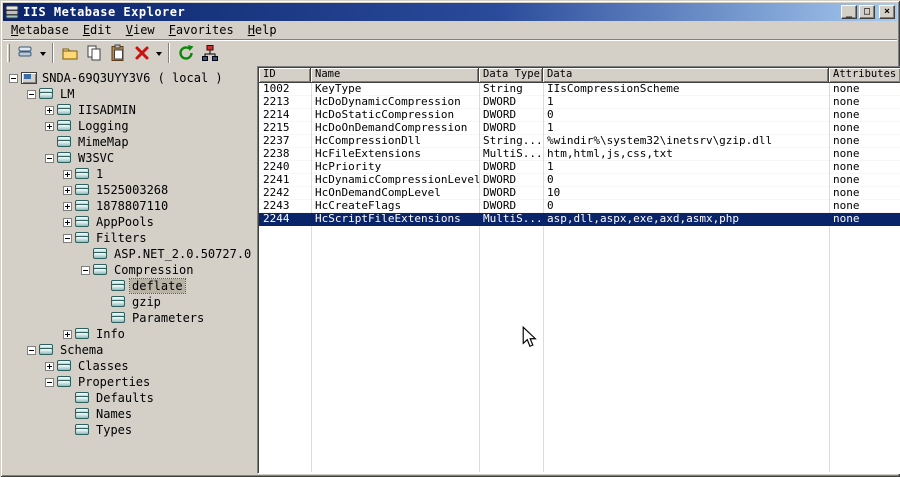  Describe the element at coordinates (276, 128) in the screenshot. I see `cell-id: 2215` at that location.